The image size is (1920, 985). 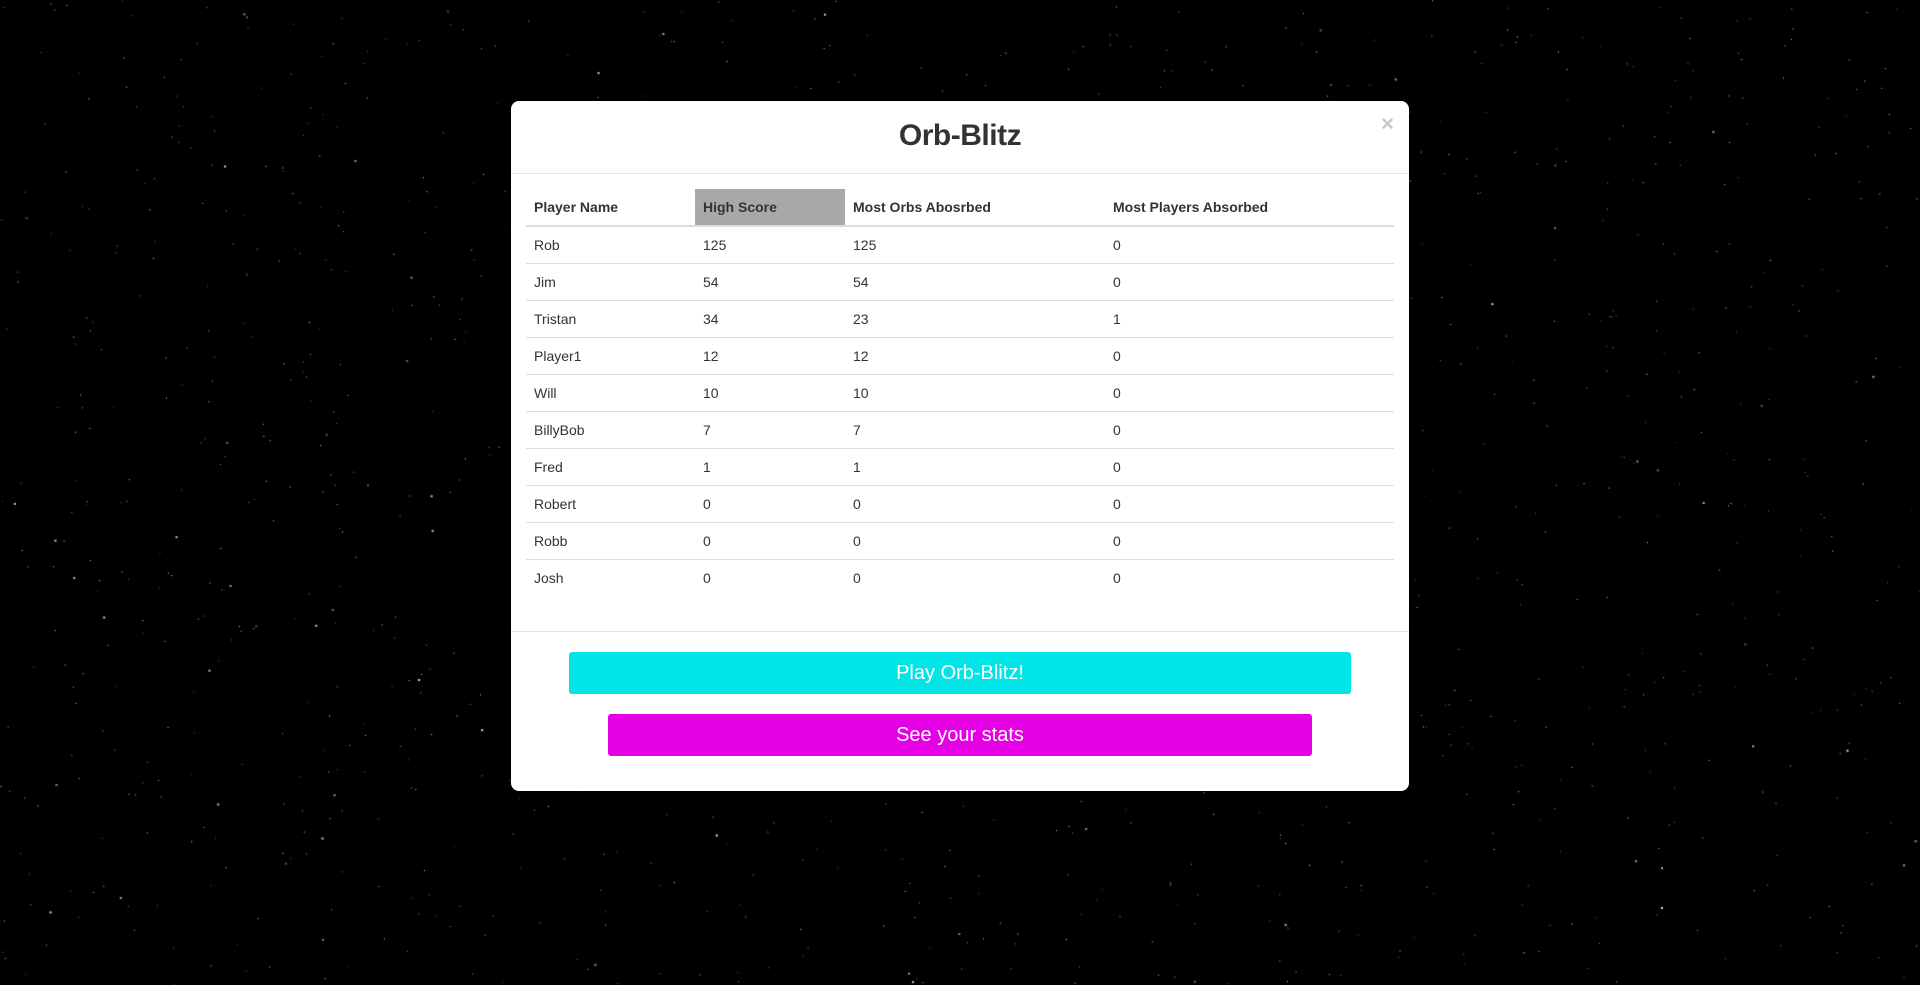 I want to click on column-header-most-orbs: Most Orbs Abosrbed, so click(x=975, y=208).